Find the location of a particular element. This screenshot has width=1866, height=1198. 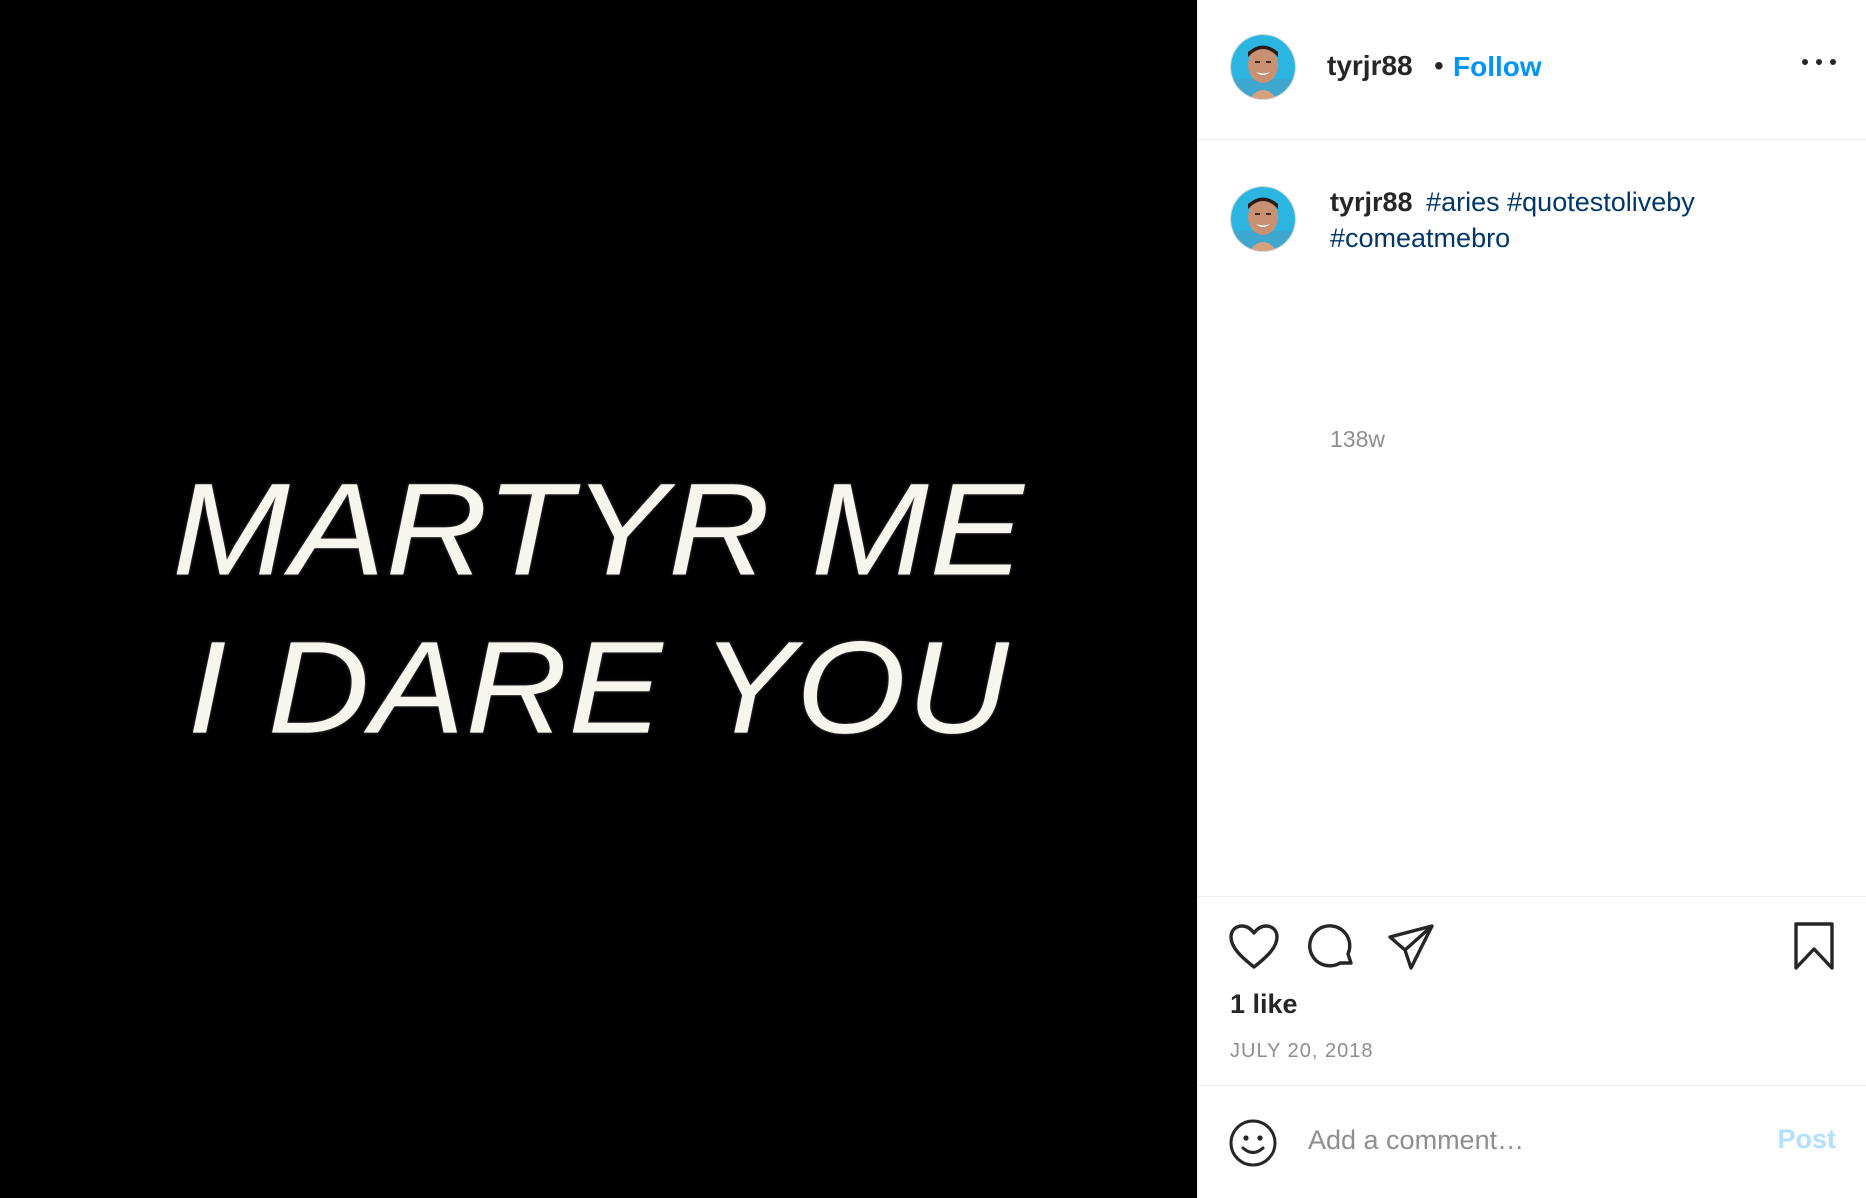

comment-bar: Post is located at coordinates (1532, 1141).